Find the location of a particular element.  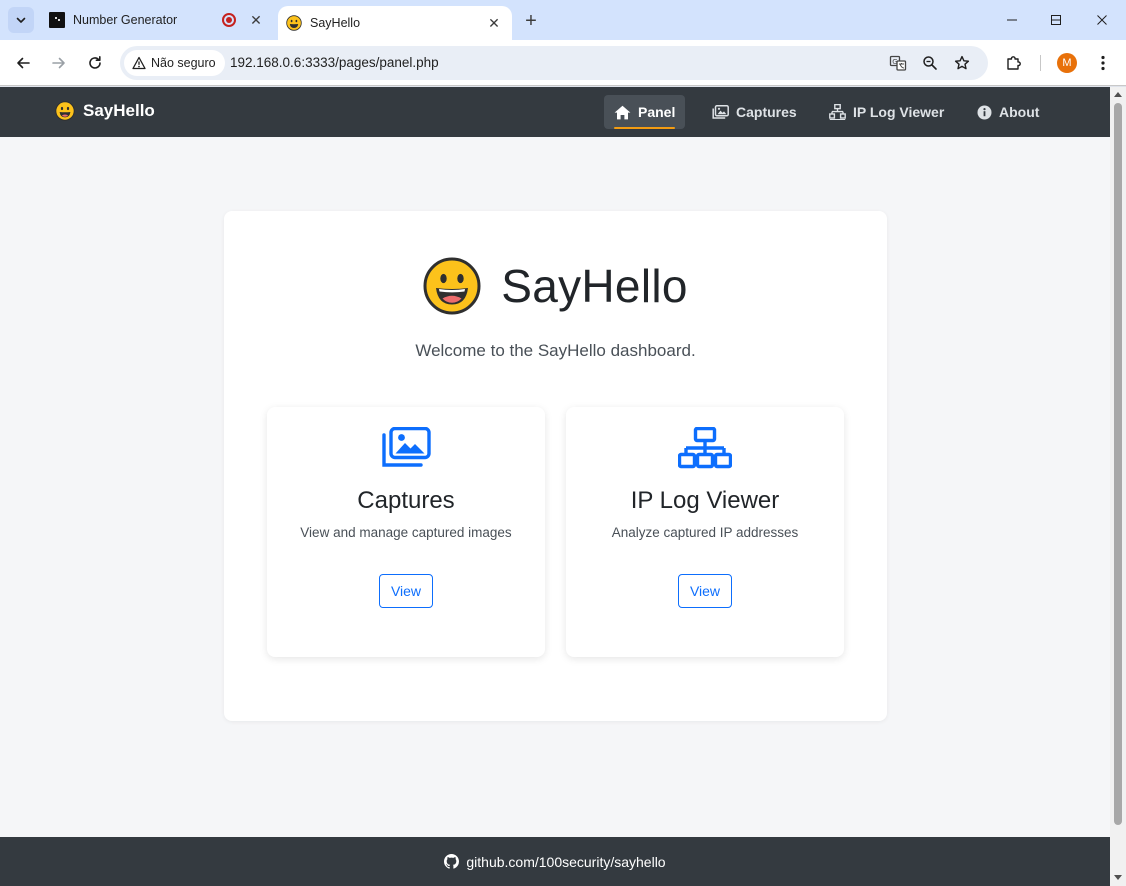

card-description: Analyze captured IP addresses is located at coordinates (705, 532).